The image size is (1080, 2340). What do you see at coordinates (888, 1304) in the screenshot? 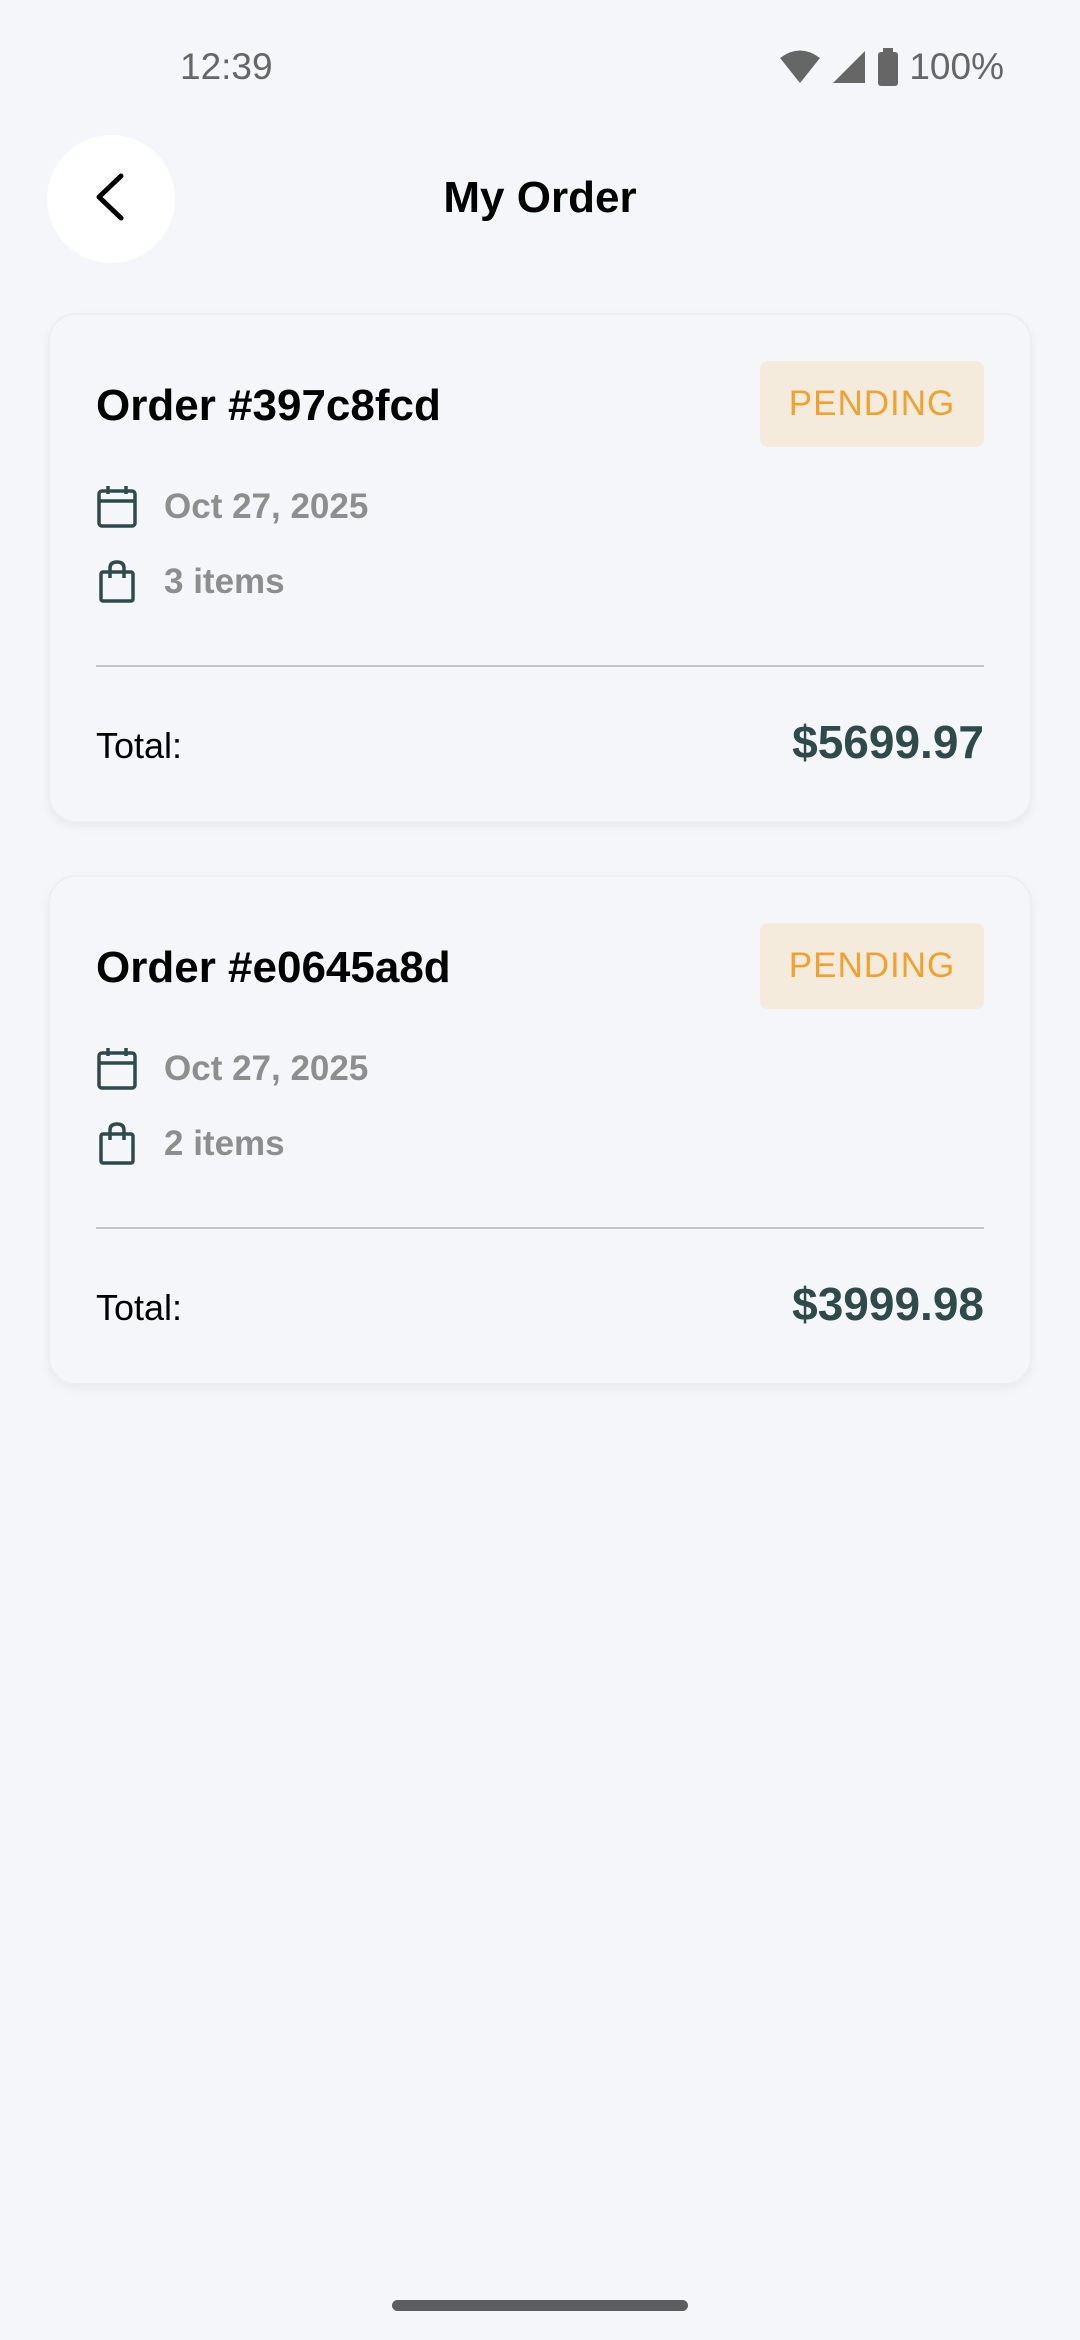
I see `total-value: $3999.98` at bounding box center [888, 1304].